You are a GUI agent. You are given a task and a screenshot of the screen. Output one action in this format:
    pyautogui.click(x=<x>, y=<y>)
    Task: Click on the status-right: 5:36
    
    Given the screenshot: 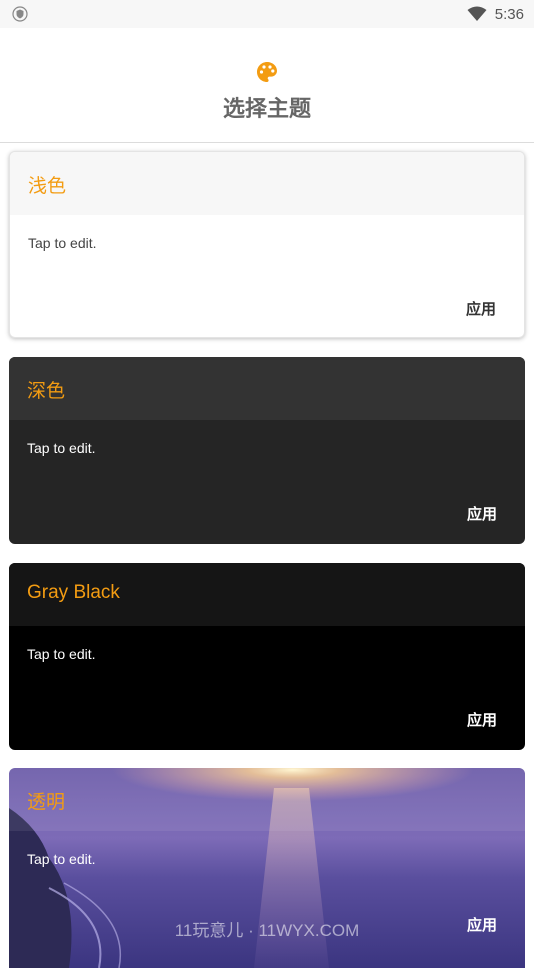 What is the action you would take?
    pyautogui.click(x=495, y=14)
    